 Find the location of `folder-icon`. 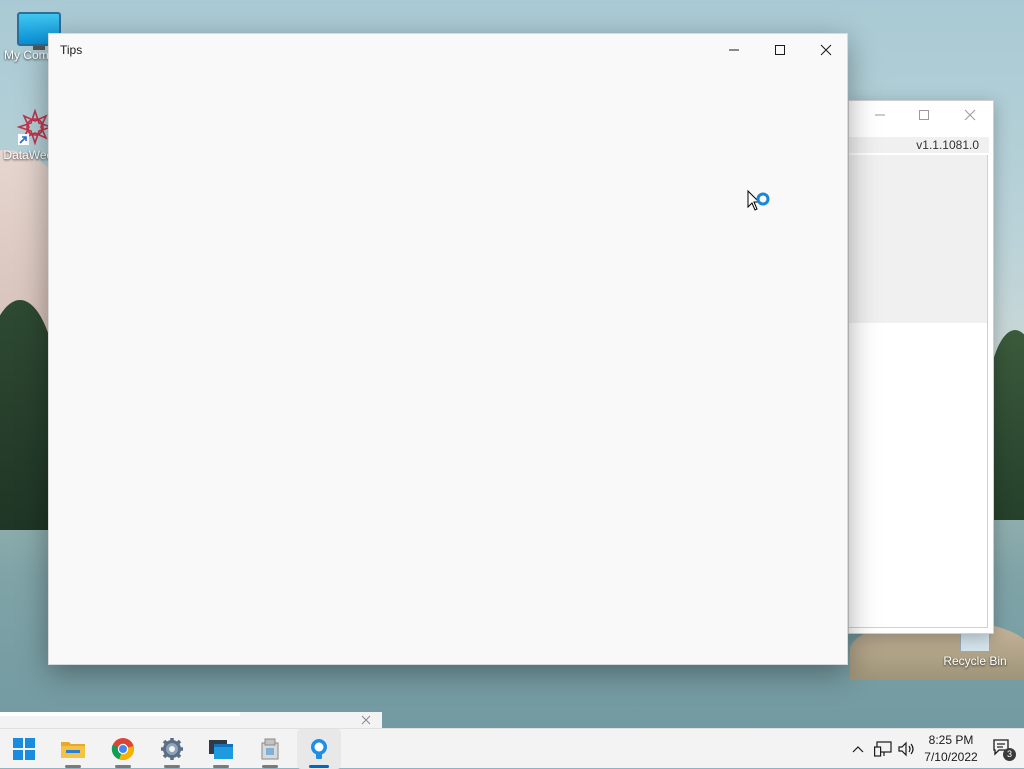

folder-icon is located at coordinates (73, 750).